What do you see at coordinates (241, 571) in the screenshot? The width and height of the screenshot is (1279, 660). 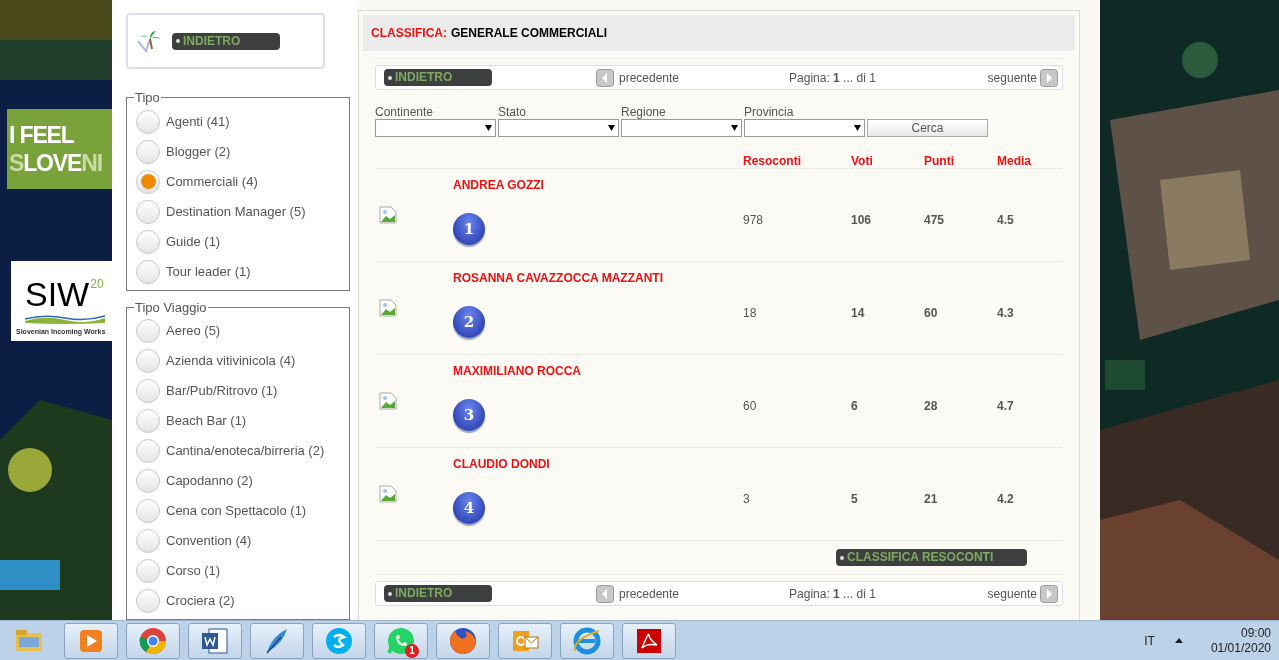 I see `radio-option: Corso (1)` at bounding box center [241, 571].